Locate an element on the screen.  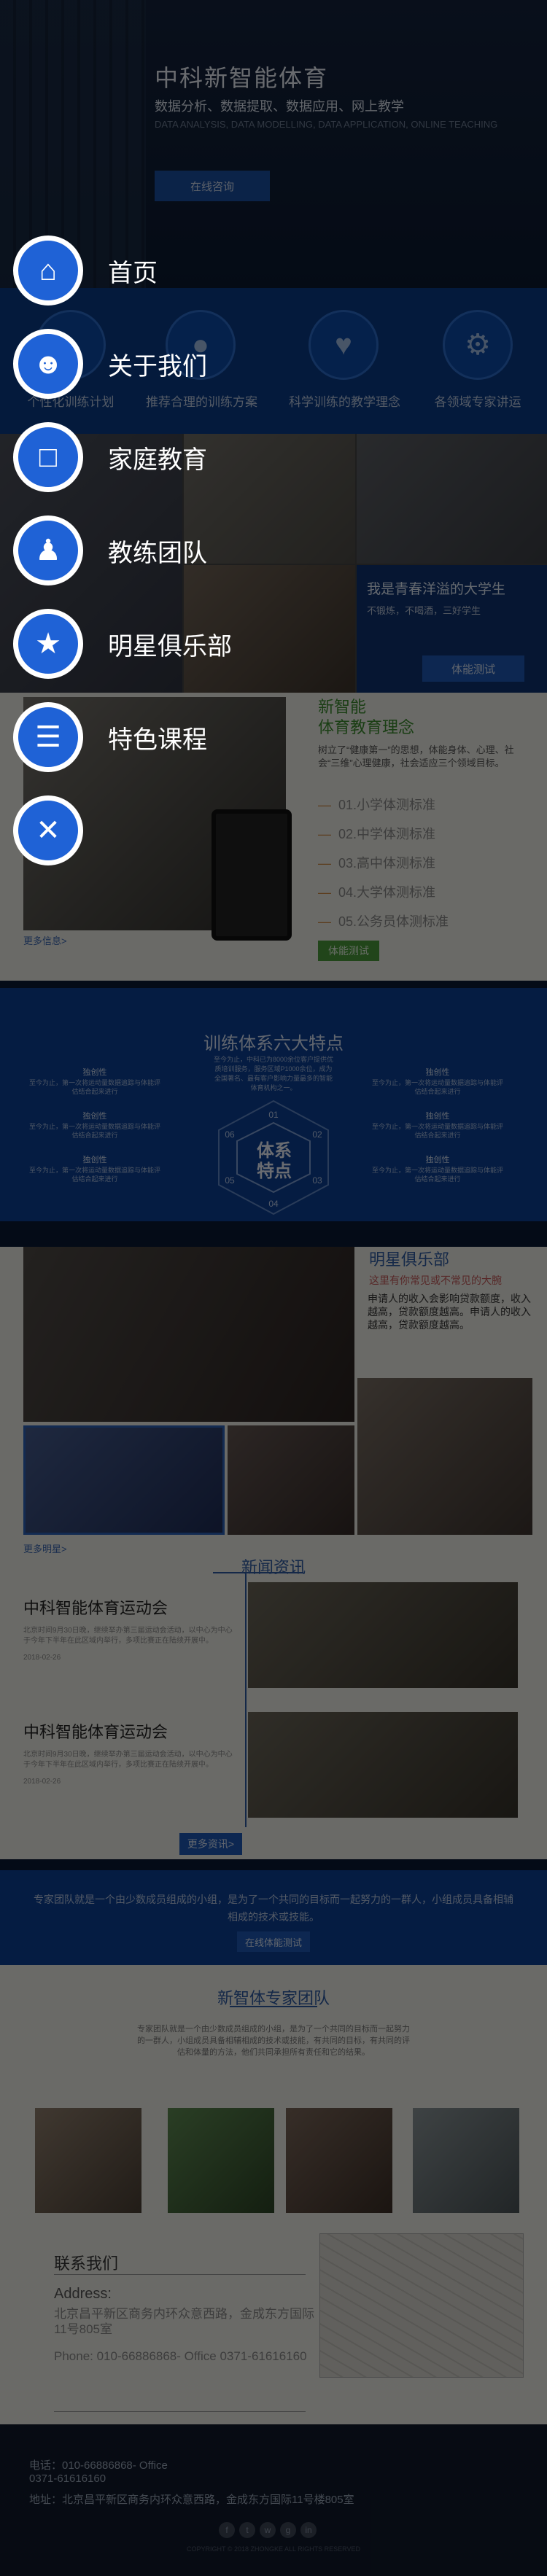
menu-item-label: 明星俱乐部 is located at coordinates (170, 646).